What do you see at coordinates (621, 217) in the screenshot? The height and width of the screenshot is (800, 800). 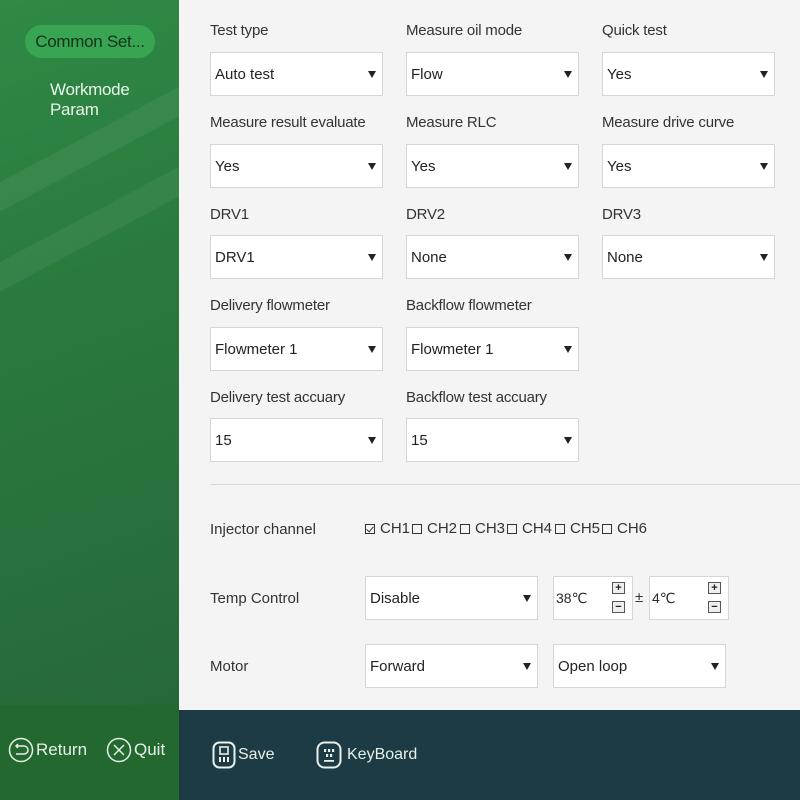 I see `field-drv3: DRV3` at bounding box center [621, 217].